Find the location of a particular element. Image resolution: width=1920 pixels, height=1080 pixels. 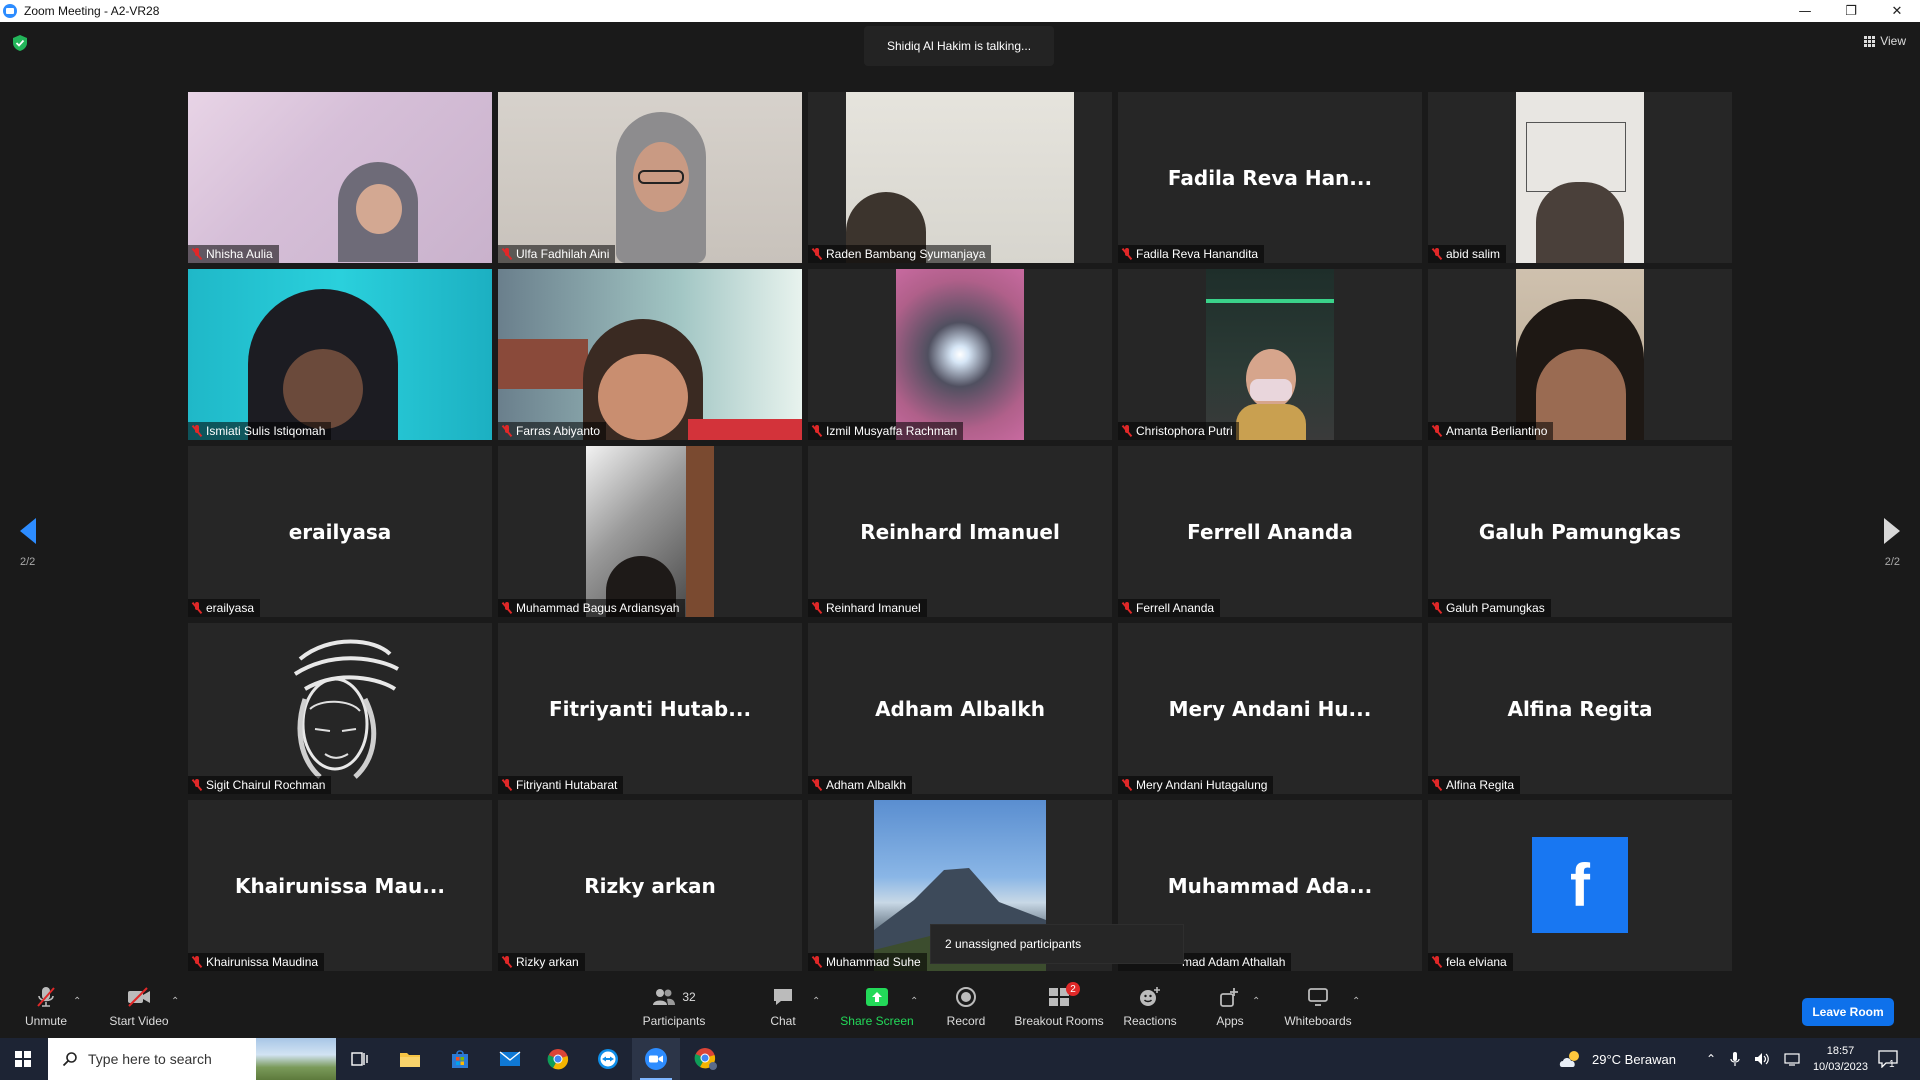

chat-button: Chat is located at coordinates (783, 1007).